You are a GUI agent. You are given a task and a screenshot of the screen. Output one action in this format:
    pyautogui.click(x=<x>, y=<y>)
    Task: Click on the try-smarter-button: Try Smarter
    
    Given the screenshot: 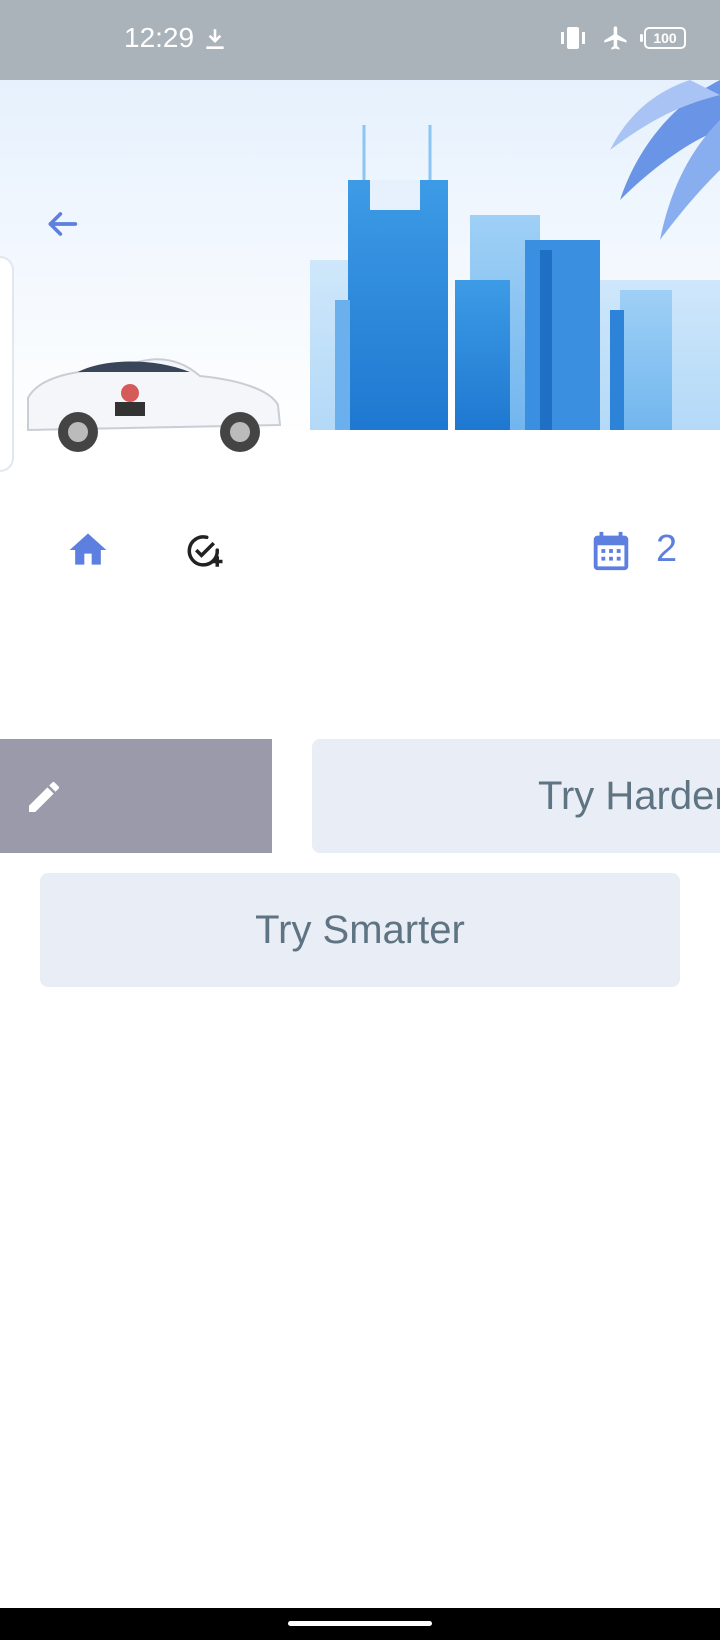 What is the action you would take?
    pyautogui.click(x=360, y=930)
    